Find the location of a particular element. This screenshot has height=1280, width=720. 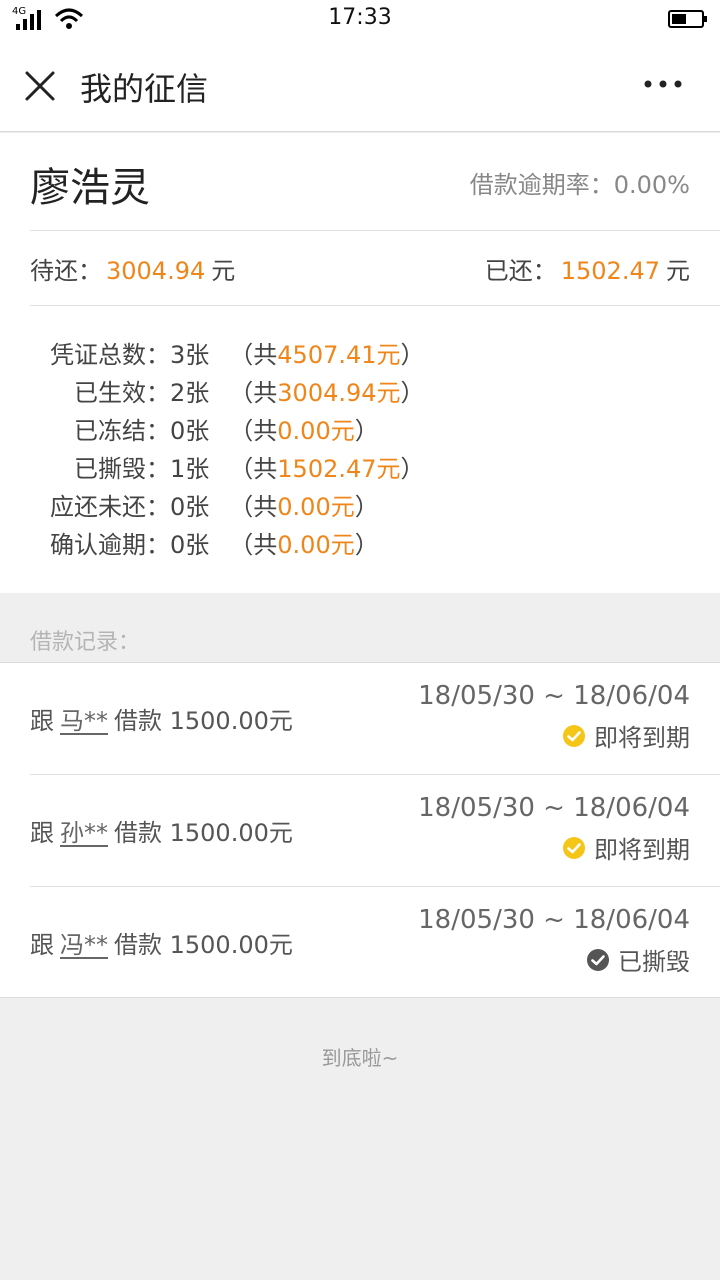

loan-record-item: 跟马** 借款 1500.00元 18/05/30 ~ 18/06/04 即将到期 is located at coordinates (360, 719).